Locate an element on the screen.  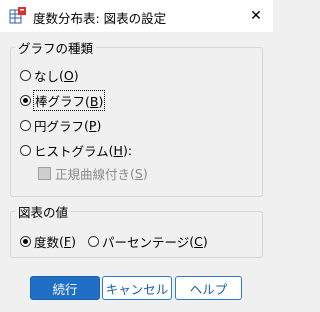
radio-bar-label: 棒グラフ is located at coordinates (60, 101).